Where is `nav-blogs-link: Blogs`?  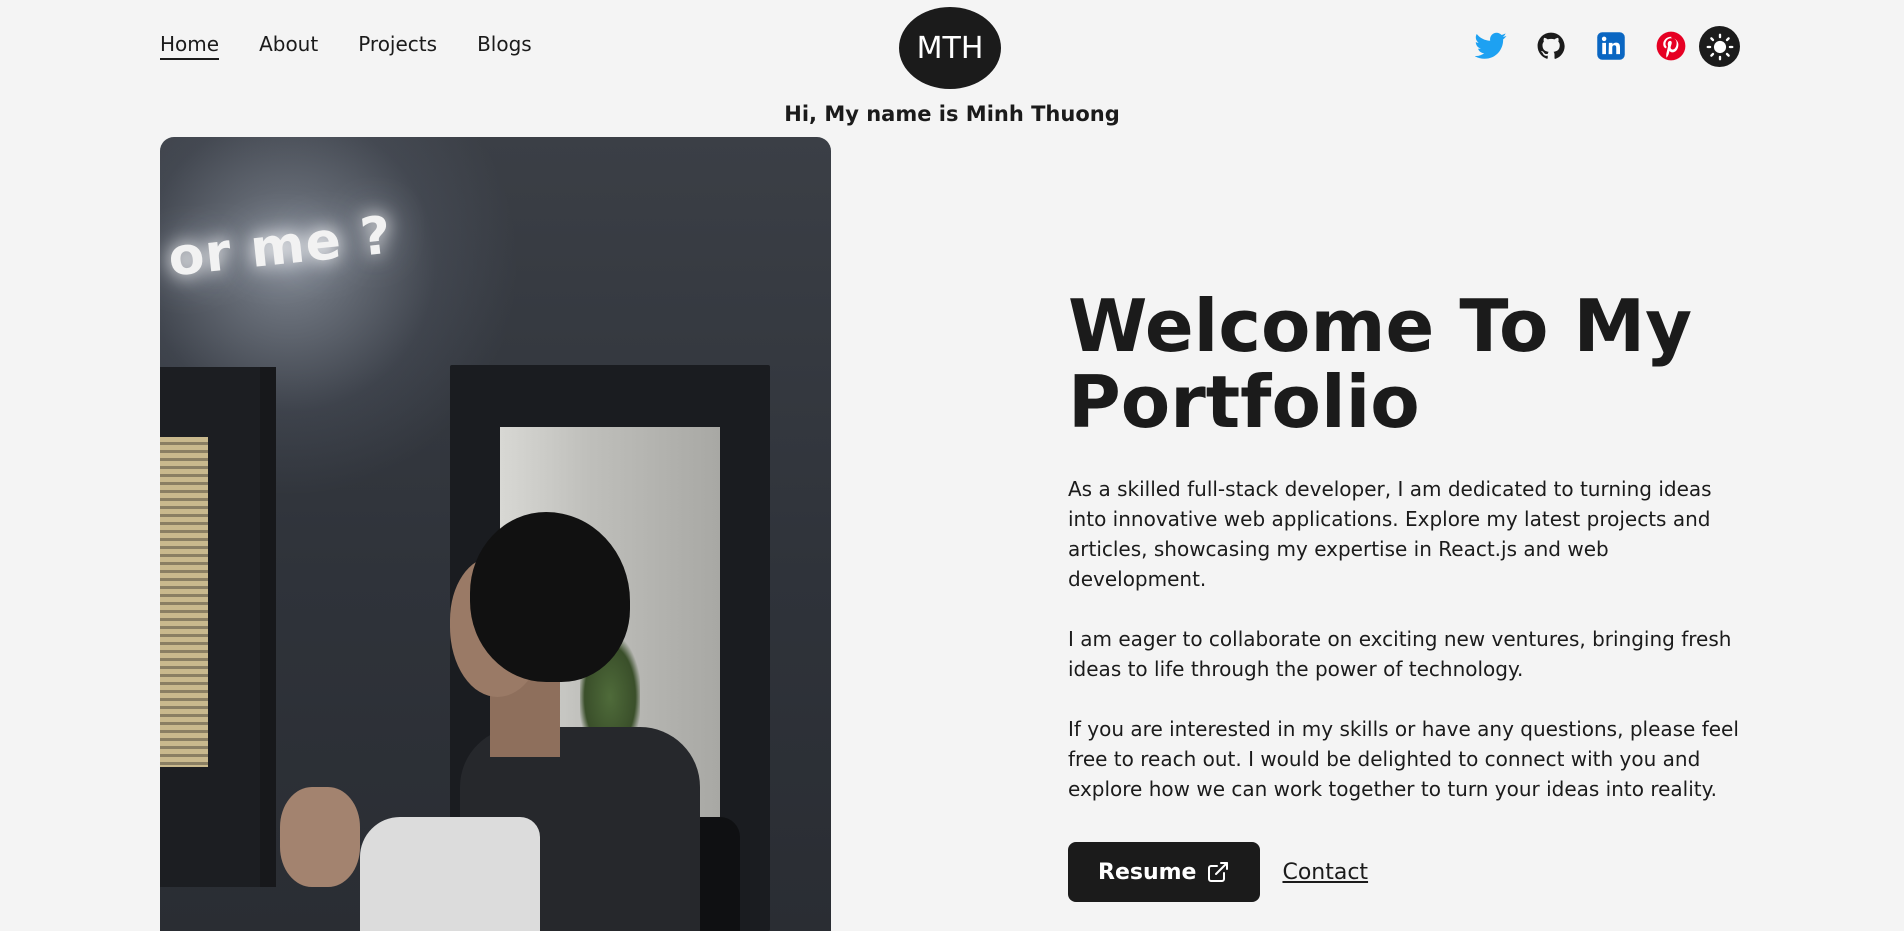 nav-blogs-link: Blogs is located at coordinates (504, 46).